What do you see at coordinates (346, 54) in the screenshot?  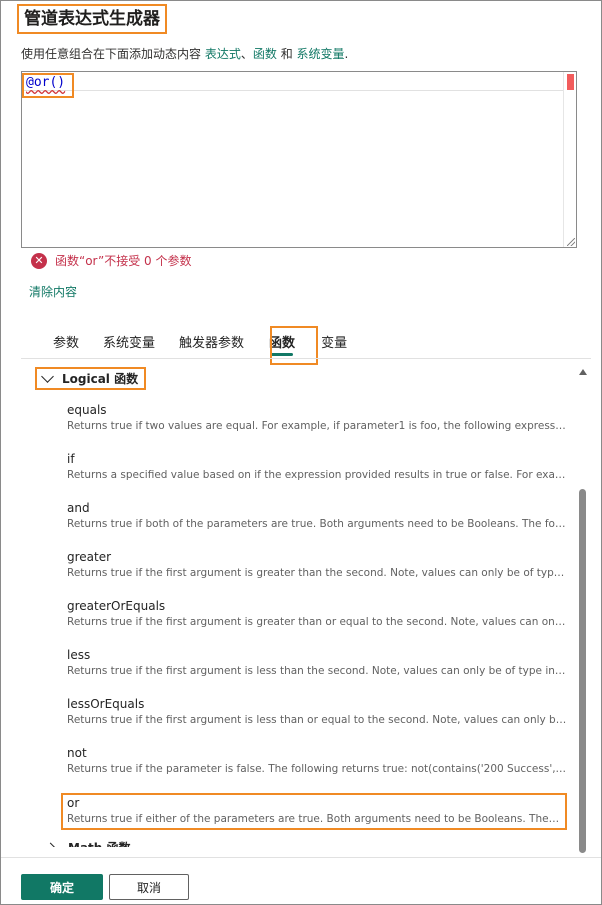 I see `description-suffix: .` at bounding box center [346, 54].